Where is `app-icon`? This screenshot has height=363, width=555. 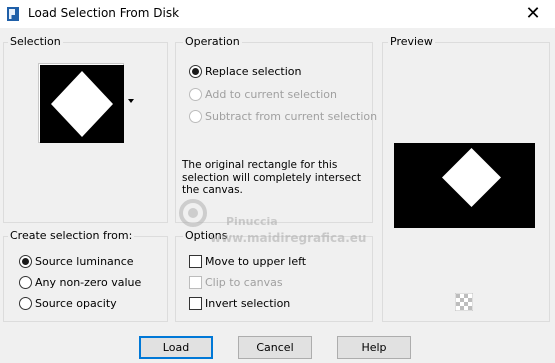
app-icon is located at coordinates (13, 14).